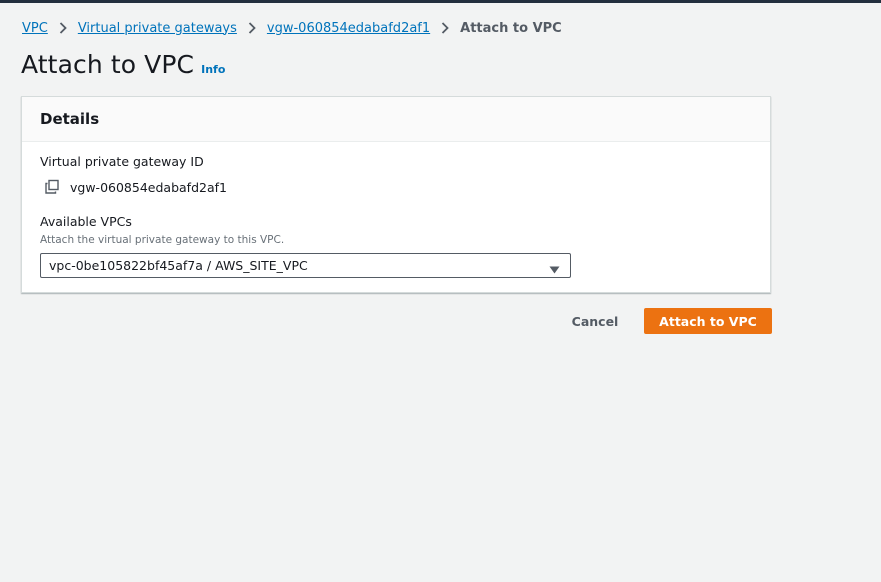 The height and width of the screenshot is (582, 881). Describe the element at coordinates (348, 28) in the screenshot. I see `breadcrumb-item-gateway-id: vgw-060854edabafd2af1` at that location.